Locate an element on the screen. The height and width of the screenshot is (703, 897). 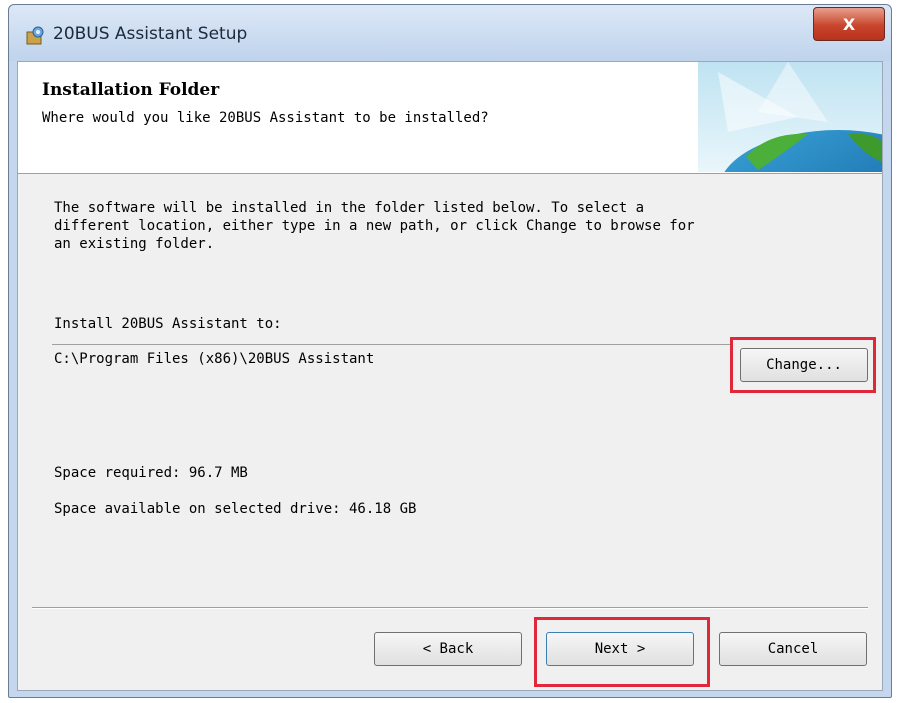
title-bar: 20BUS Assistant Setup X is located at coordinates (450, 33).